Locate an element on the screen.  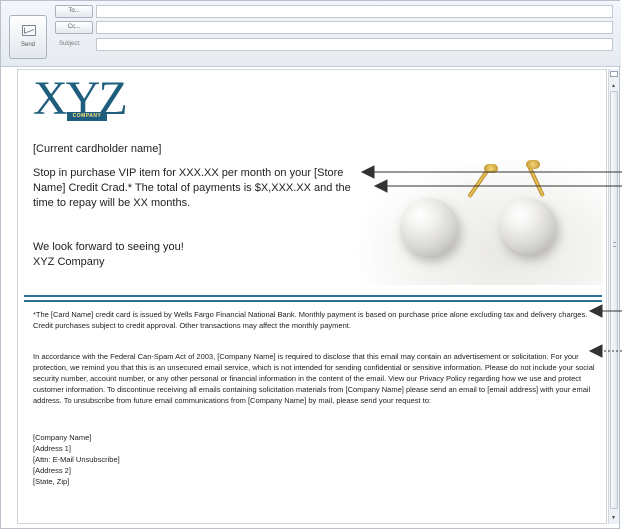
scroll-thumb is located at coordinates (614, 300).